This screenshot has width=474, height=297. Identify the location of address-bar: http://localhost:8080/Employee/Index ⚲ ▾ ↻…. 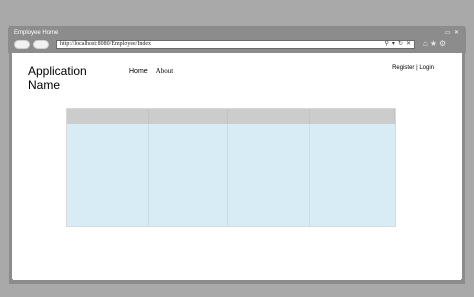
(235, 44).